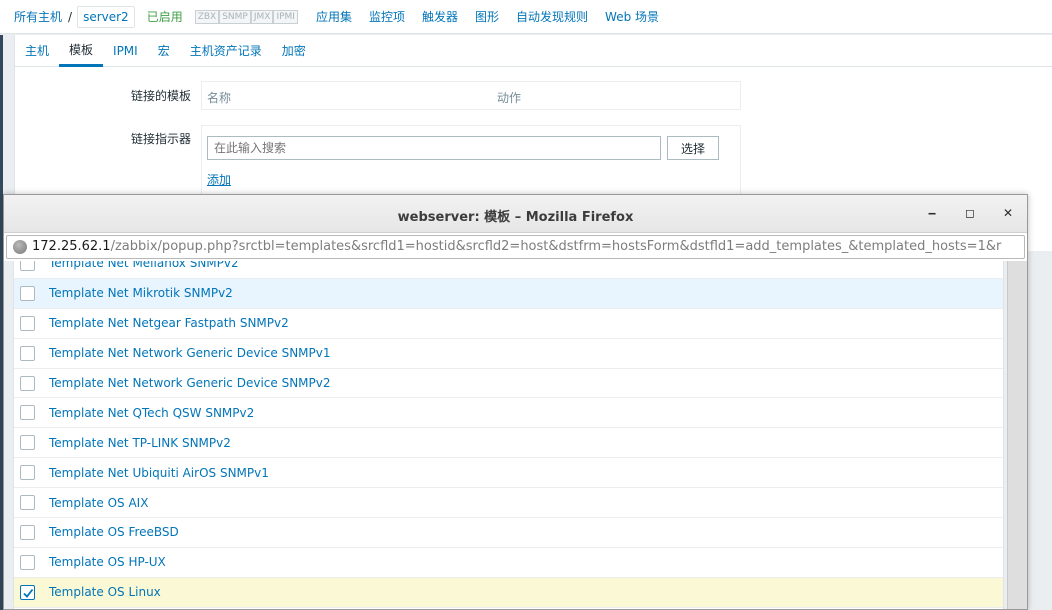  I want to click on linked-templates-label: 链接的模板, so click(160, 96).